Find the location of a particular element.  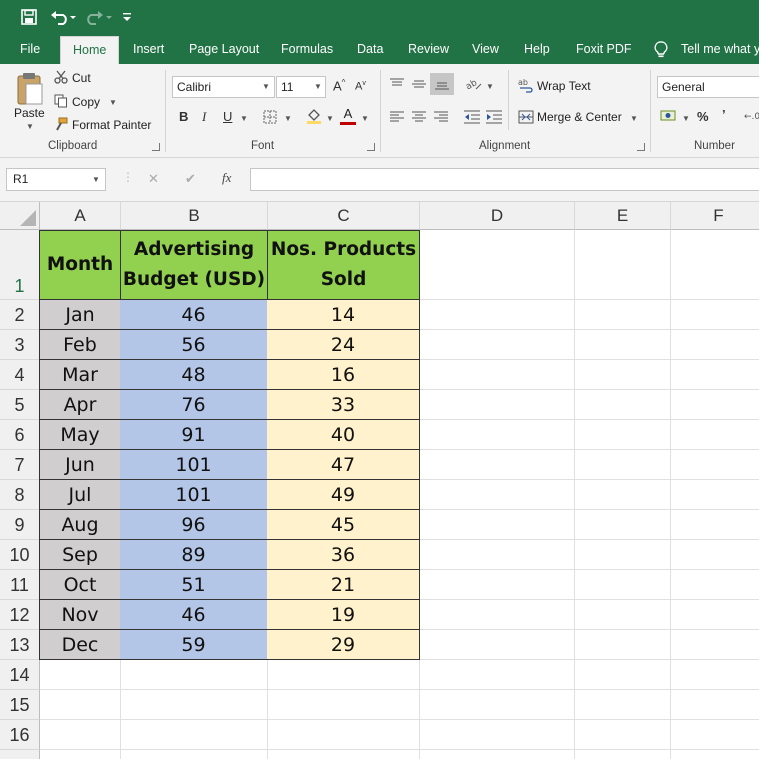

cell-sold: 29 is located at coordinates (343, 645).